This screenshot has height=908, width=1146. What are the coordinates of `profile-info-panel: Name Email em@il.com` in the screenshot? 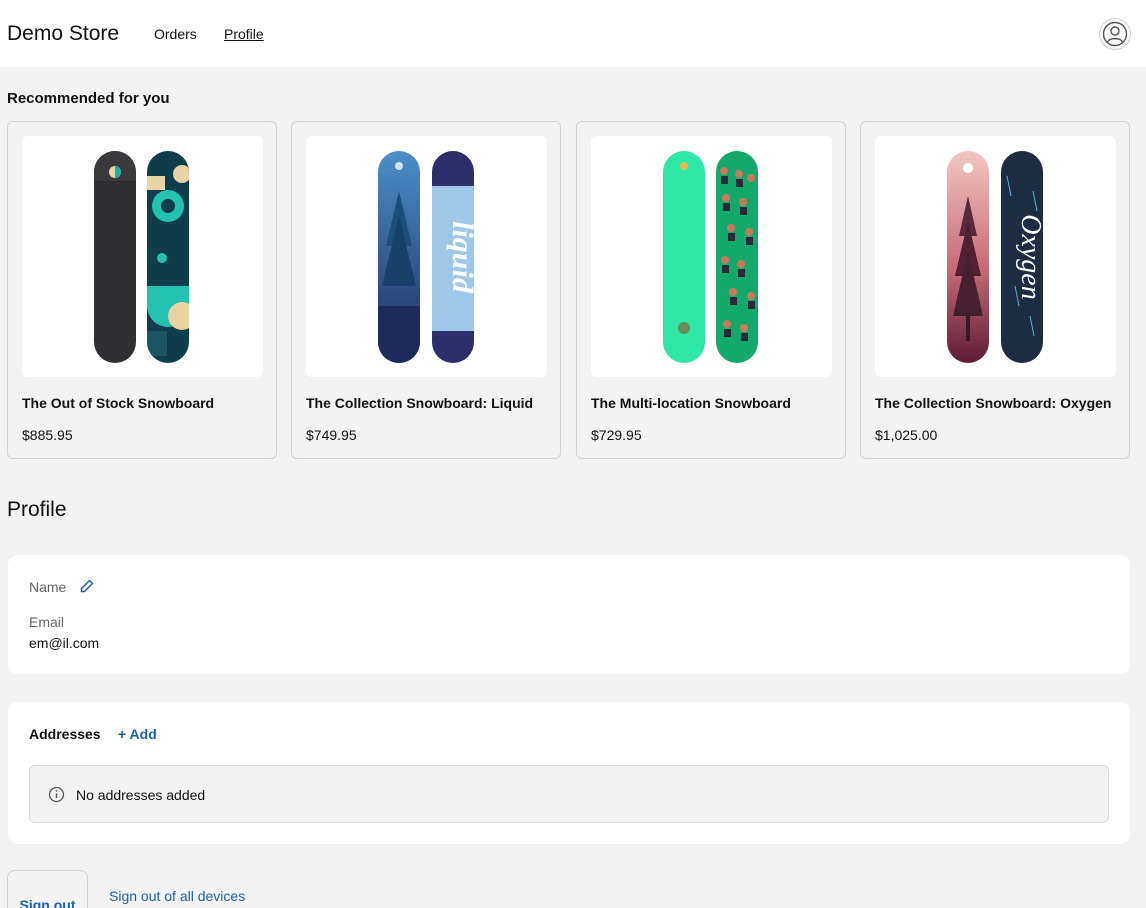 It's located at (569, 614).